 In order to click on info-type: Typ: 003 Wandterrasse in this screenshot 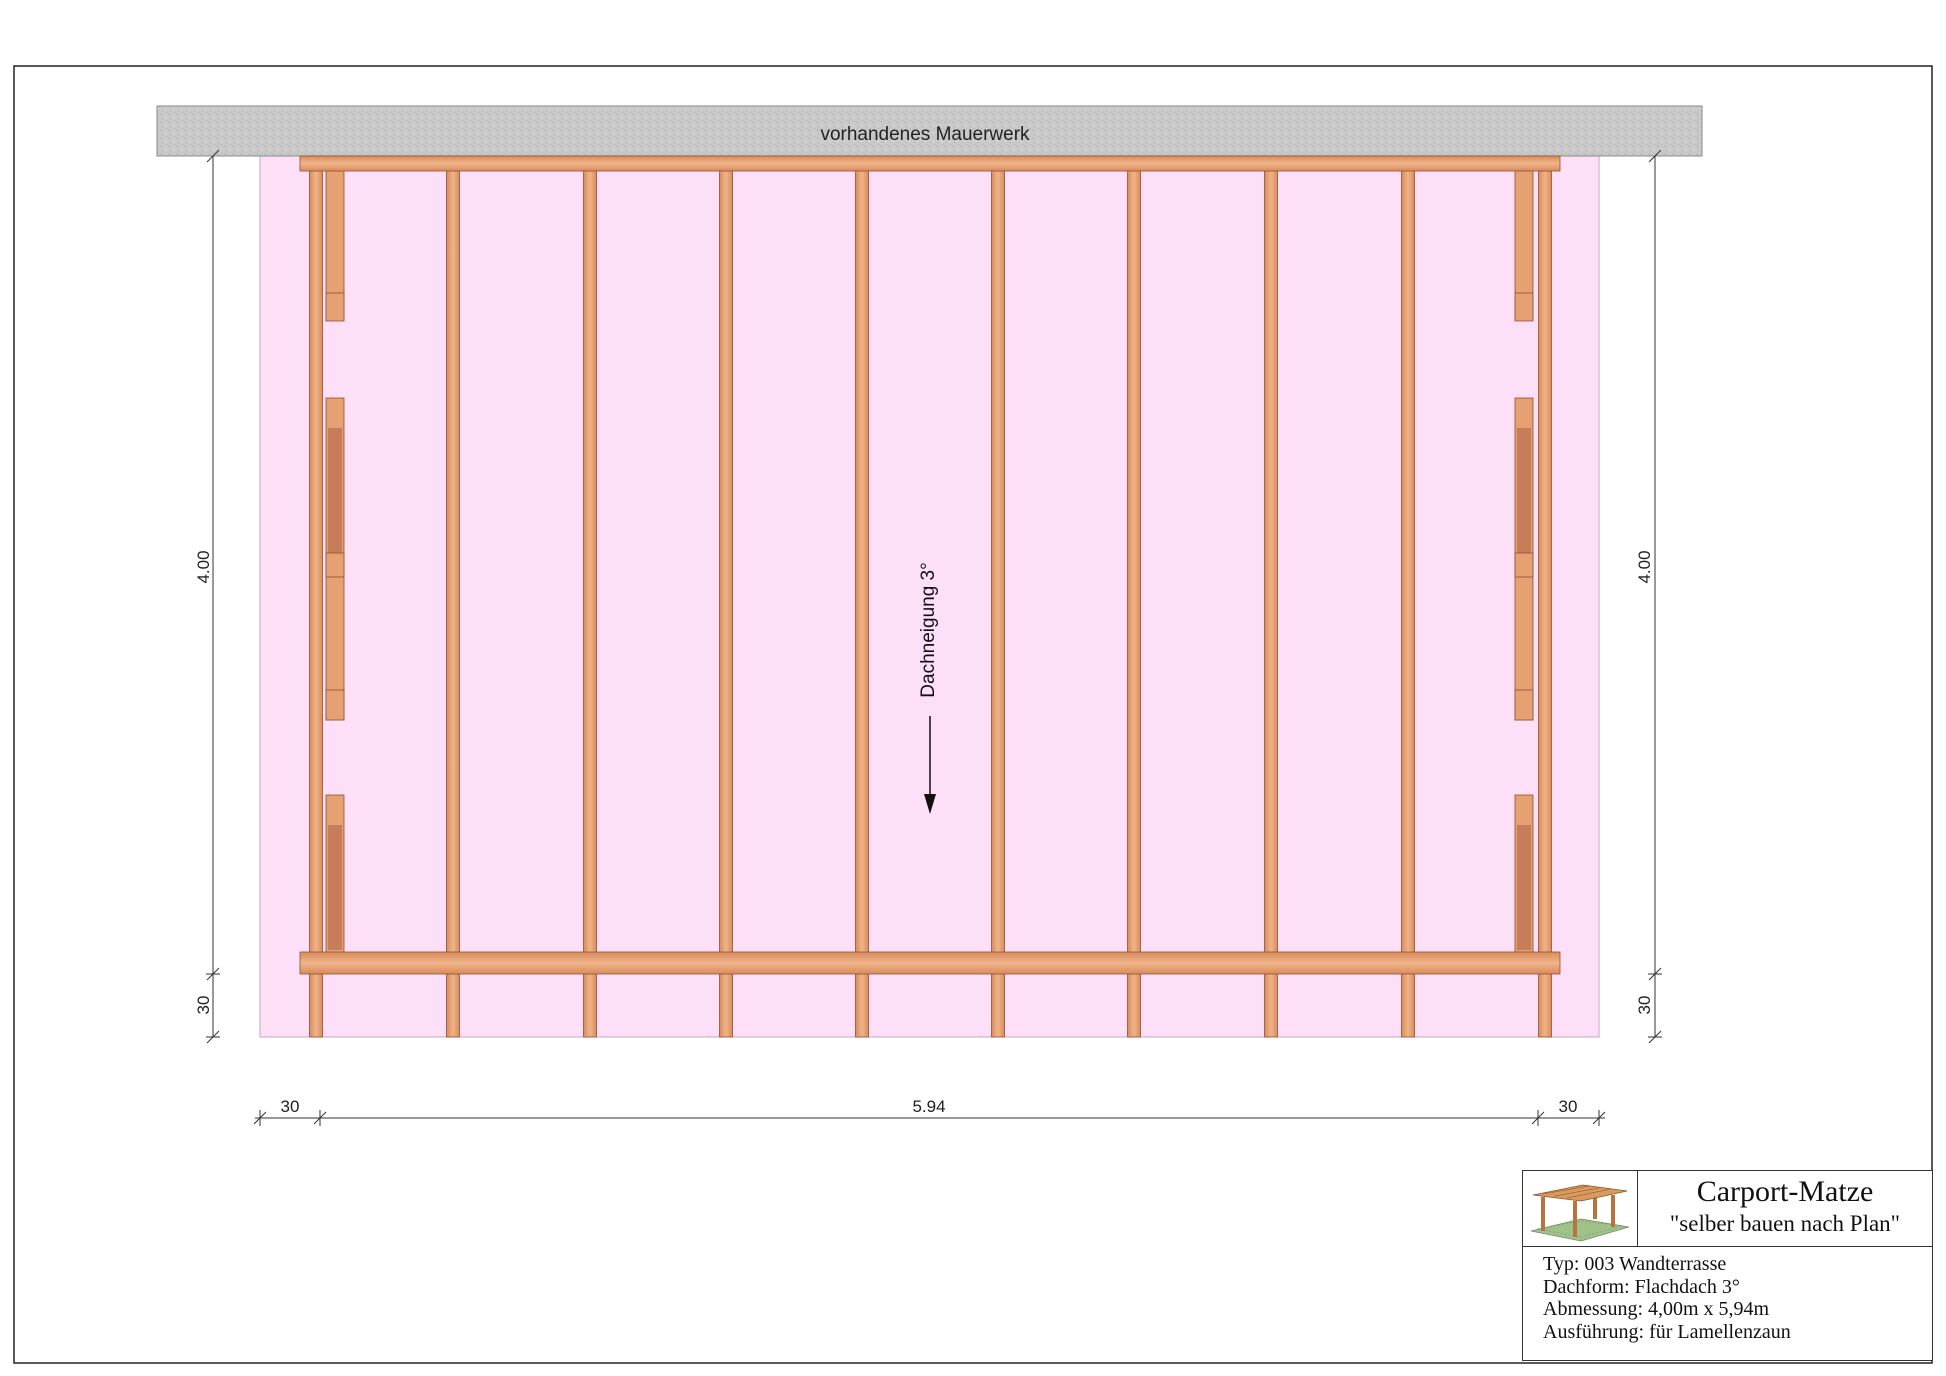, I will do `click(1635, 1264)`.